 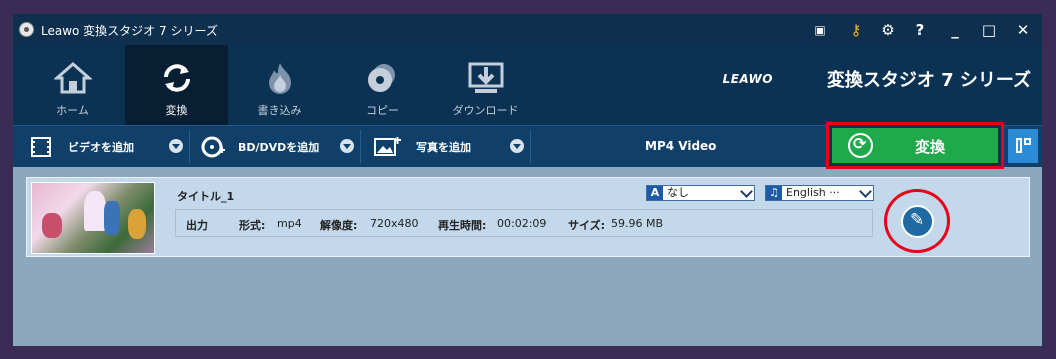 I want to click on close-button: ✕, so click(x=1023, y=30).